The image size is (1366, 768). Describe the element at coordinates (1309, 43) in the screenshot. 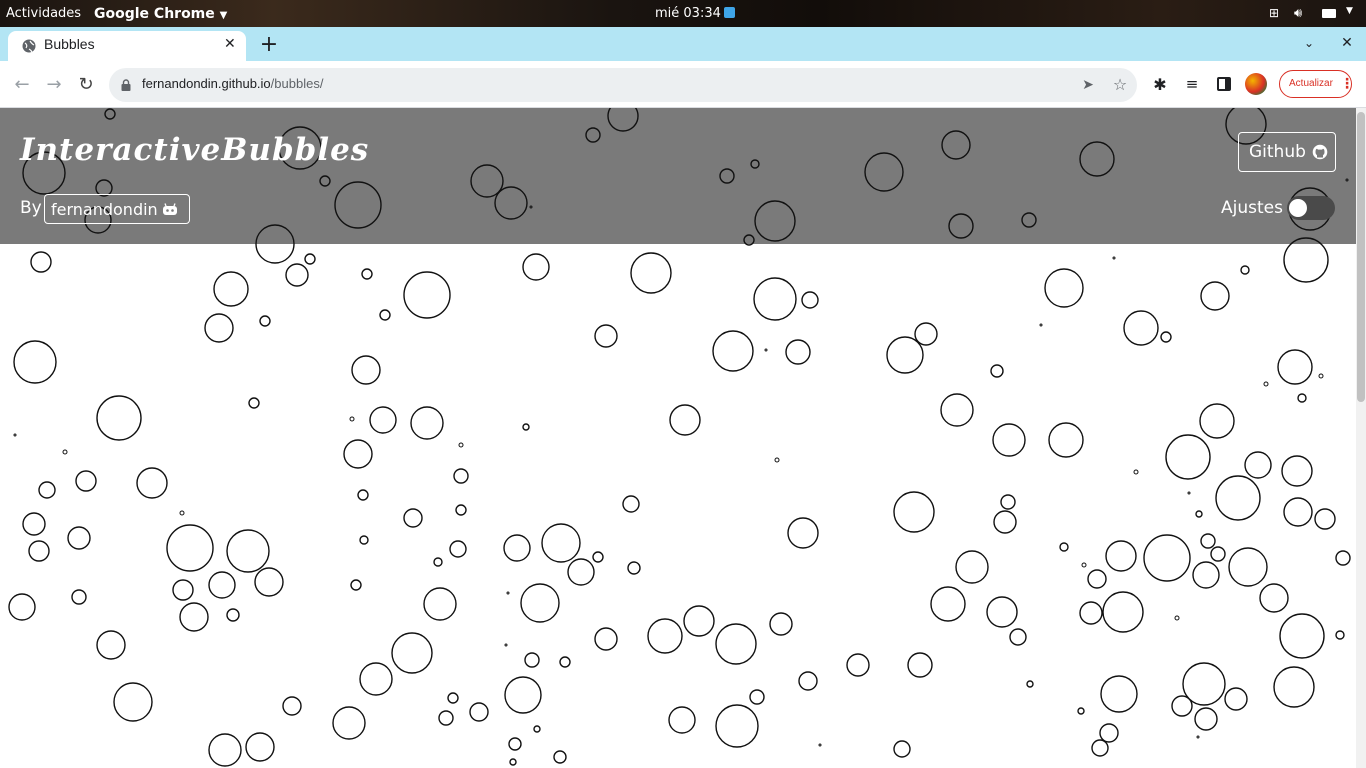

I see `tab-search-chevron-icon: ⌄` at that location.